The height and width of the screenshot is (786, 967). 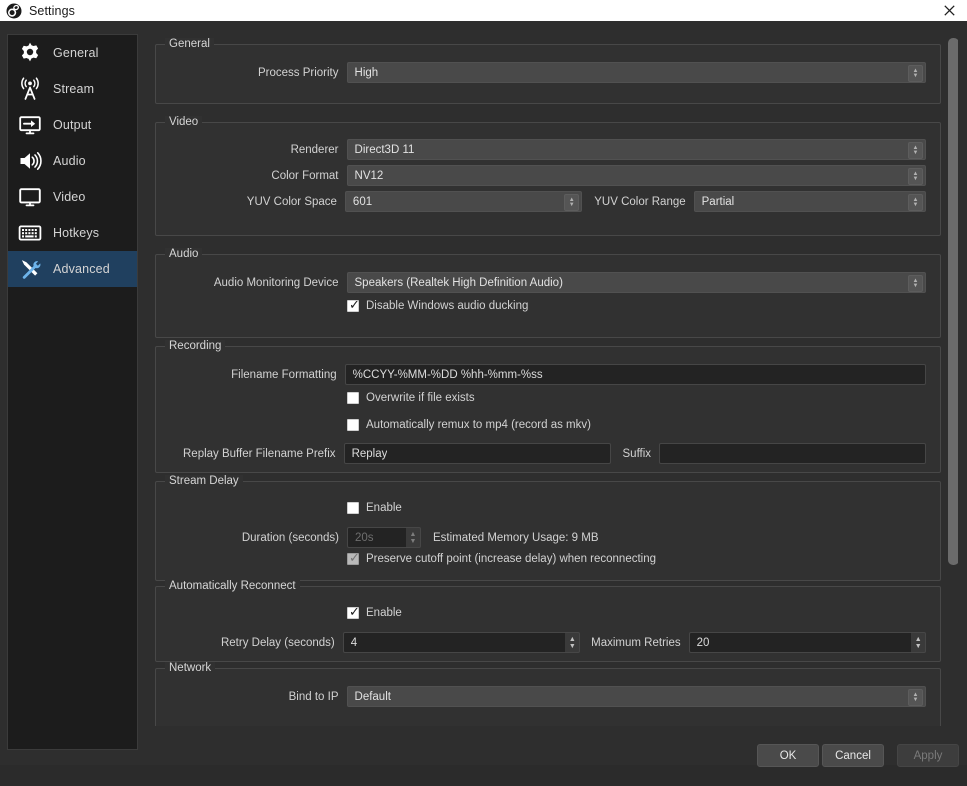 I want to click on retry-delay-input: 4, so click(x=454, y=642).